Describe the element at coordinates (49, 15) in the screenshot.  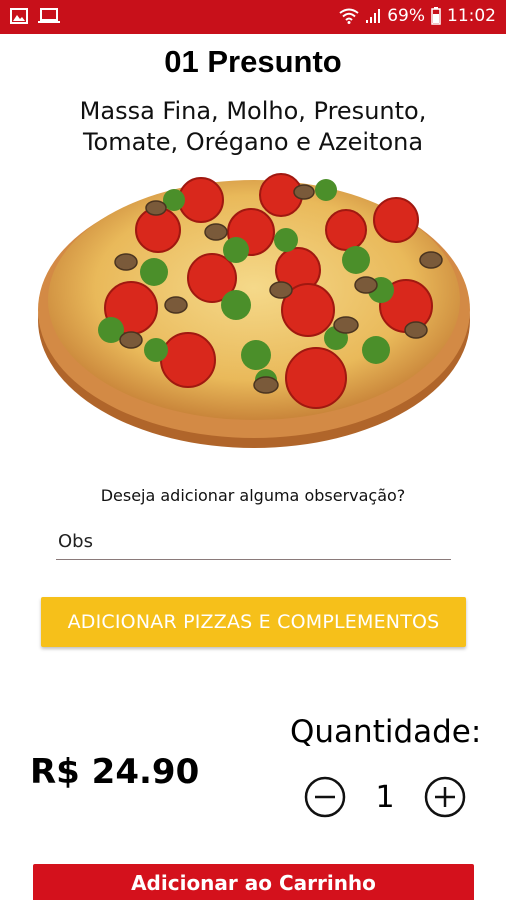
I see `laptop-icon` at that location.